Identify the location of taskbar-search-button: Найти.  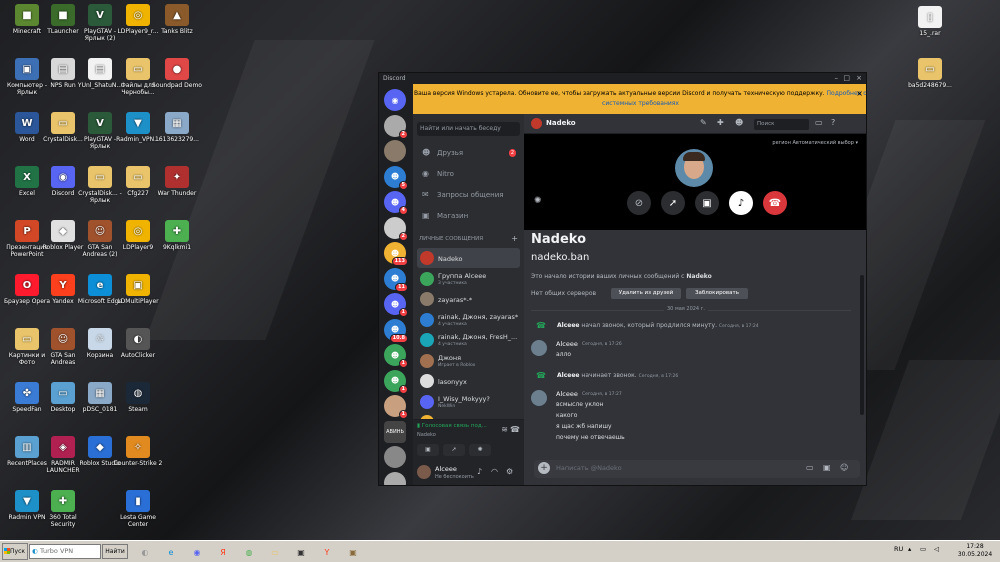
(115, 551).